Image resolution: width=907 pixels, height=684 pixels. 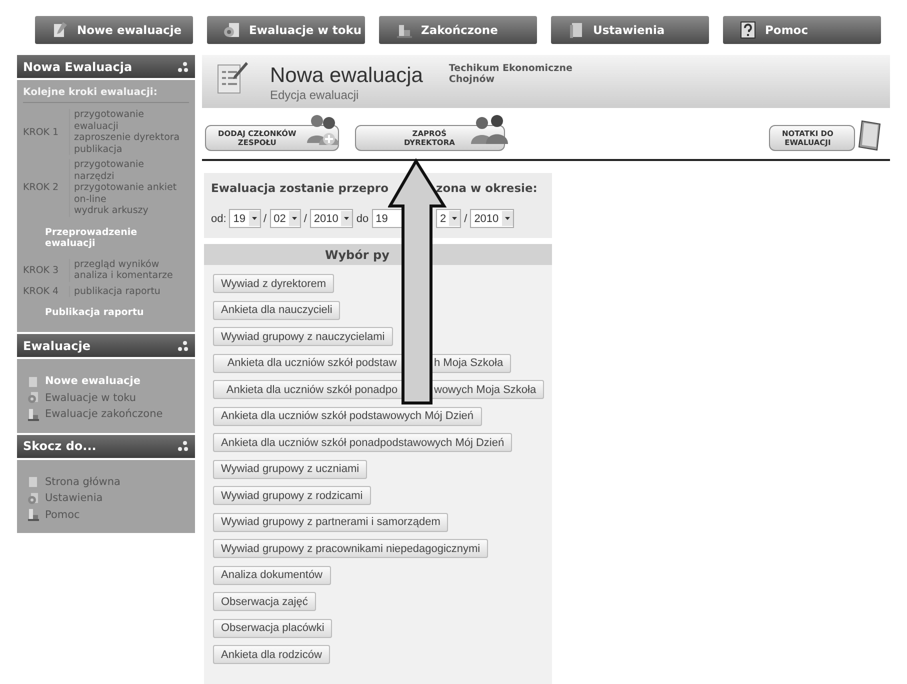 What do you see at coordinates (357, 255) in the screenshot?
I see `list-title: Wybór py` at bounding box center [357, 255].